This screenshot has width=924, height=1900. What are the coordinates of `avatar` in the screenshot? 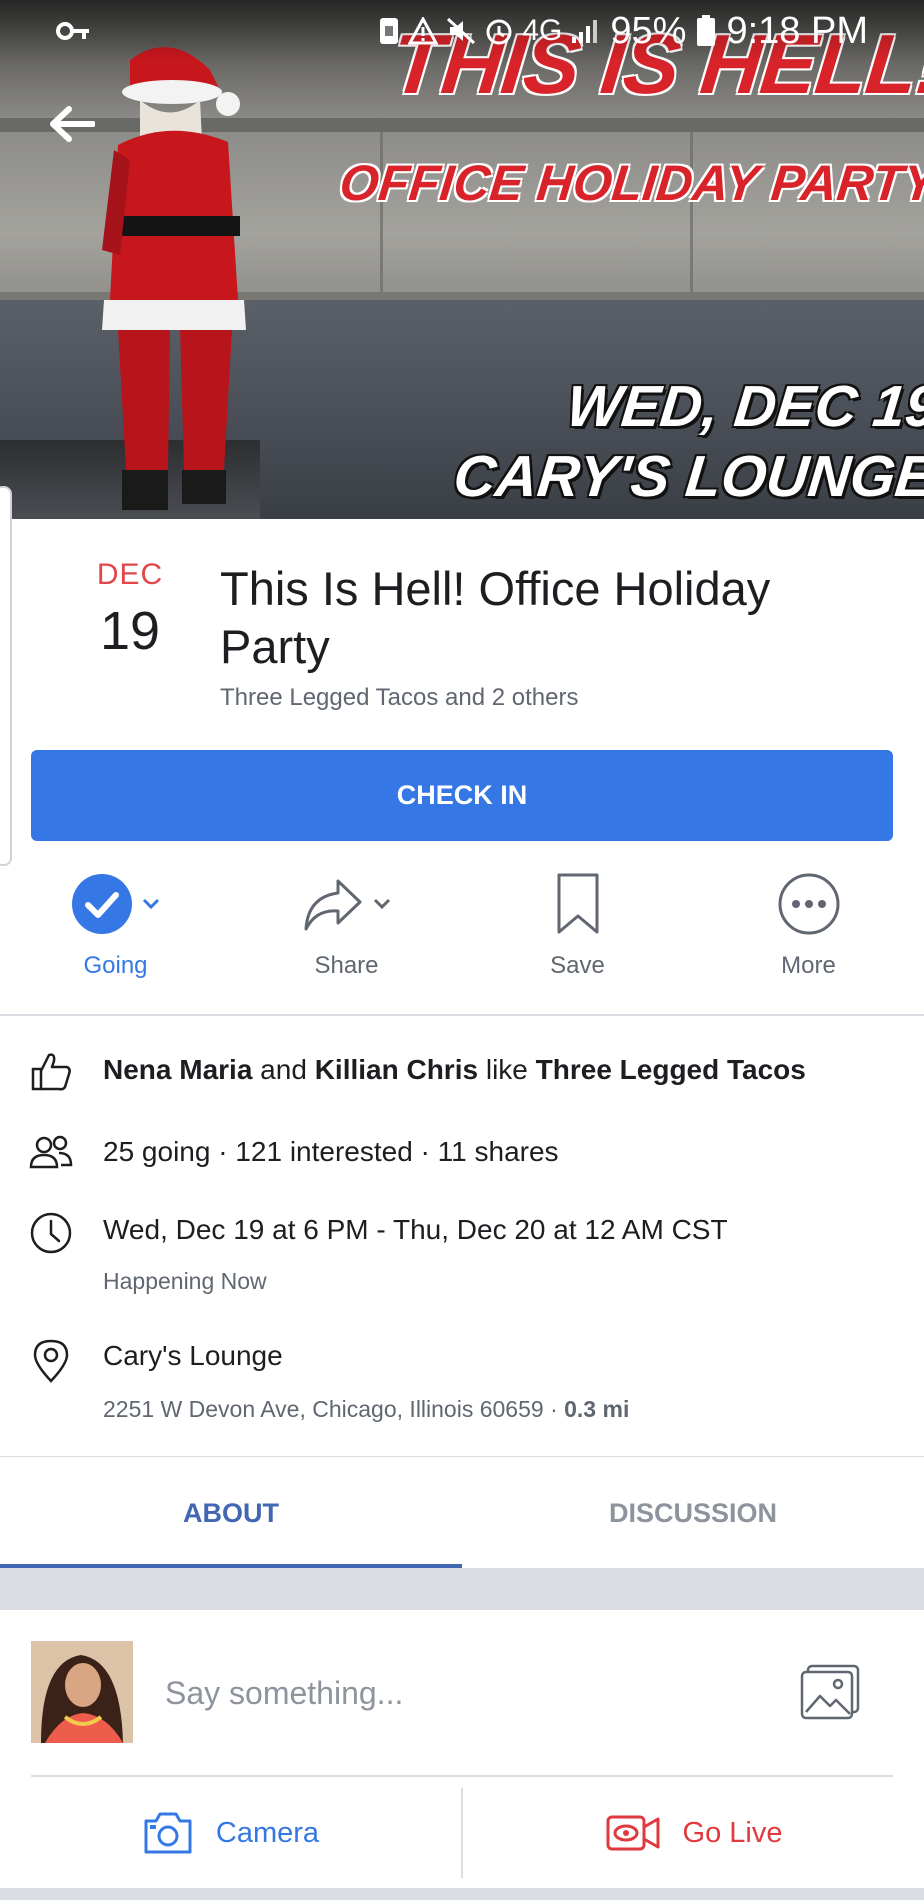 It's located at (82, 1692).